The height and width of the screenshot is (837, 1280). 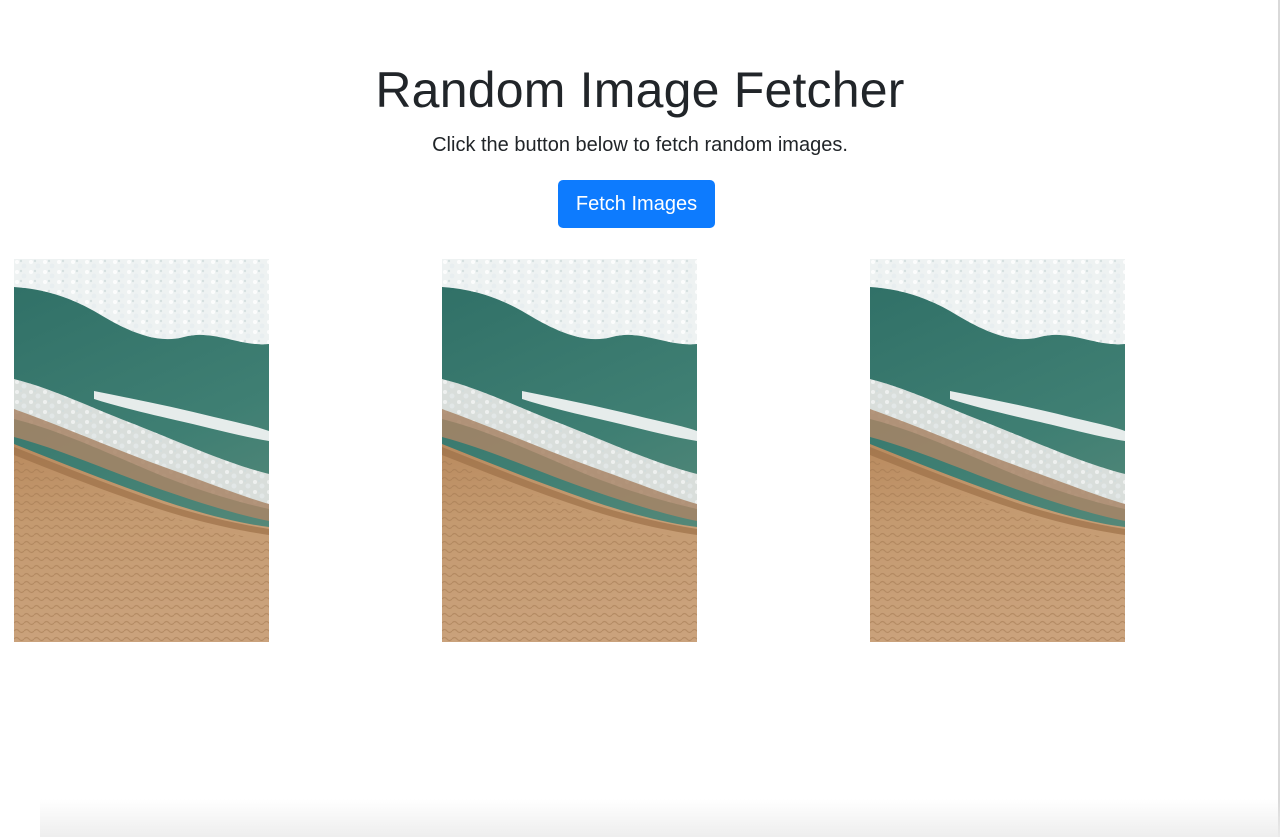 What do you see at coordinates (640, 90) in the screenshot?
I see `page-title: Random Image Fetcher` at bounding box center [640, 90].